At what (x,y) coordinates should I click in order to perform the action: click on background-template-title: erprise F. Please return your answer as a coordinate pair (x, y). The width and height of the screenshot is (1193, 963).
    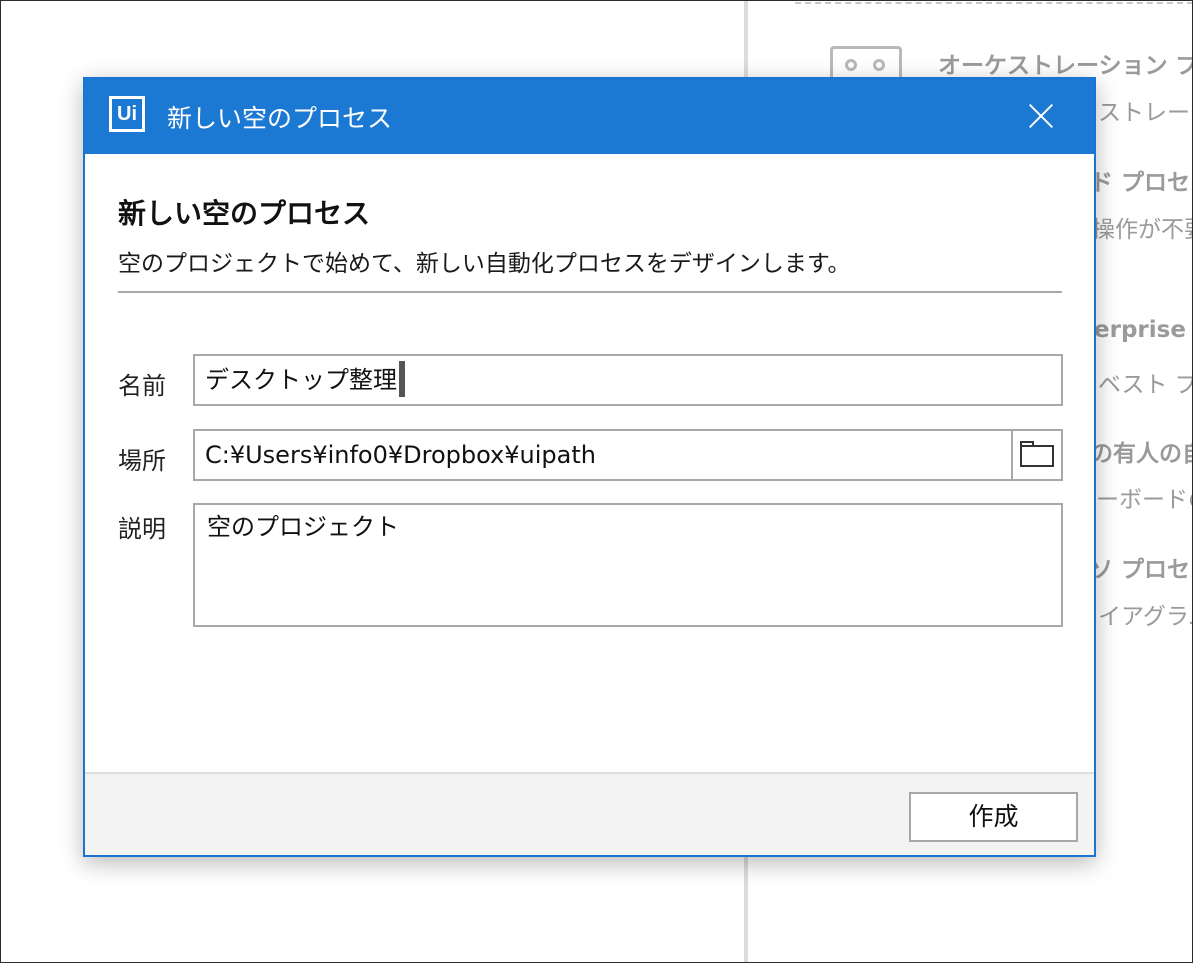
    Looking at the image, I should click on (1143, 330).